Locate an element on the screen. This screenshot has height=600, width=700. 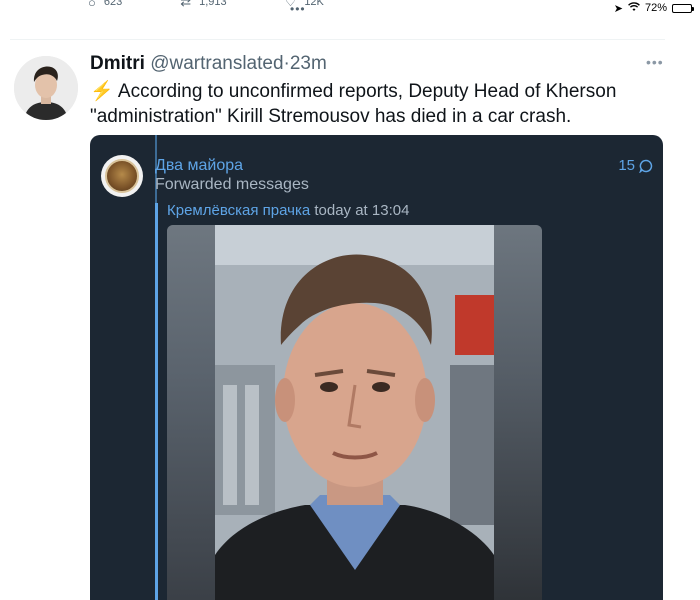
status-bar: ➤ 72% is located at coordinates (657, 8).